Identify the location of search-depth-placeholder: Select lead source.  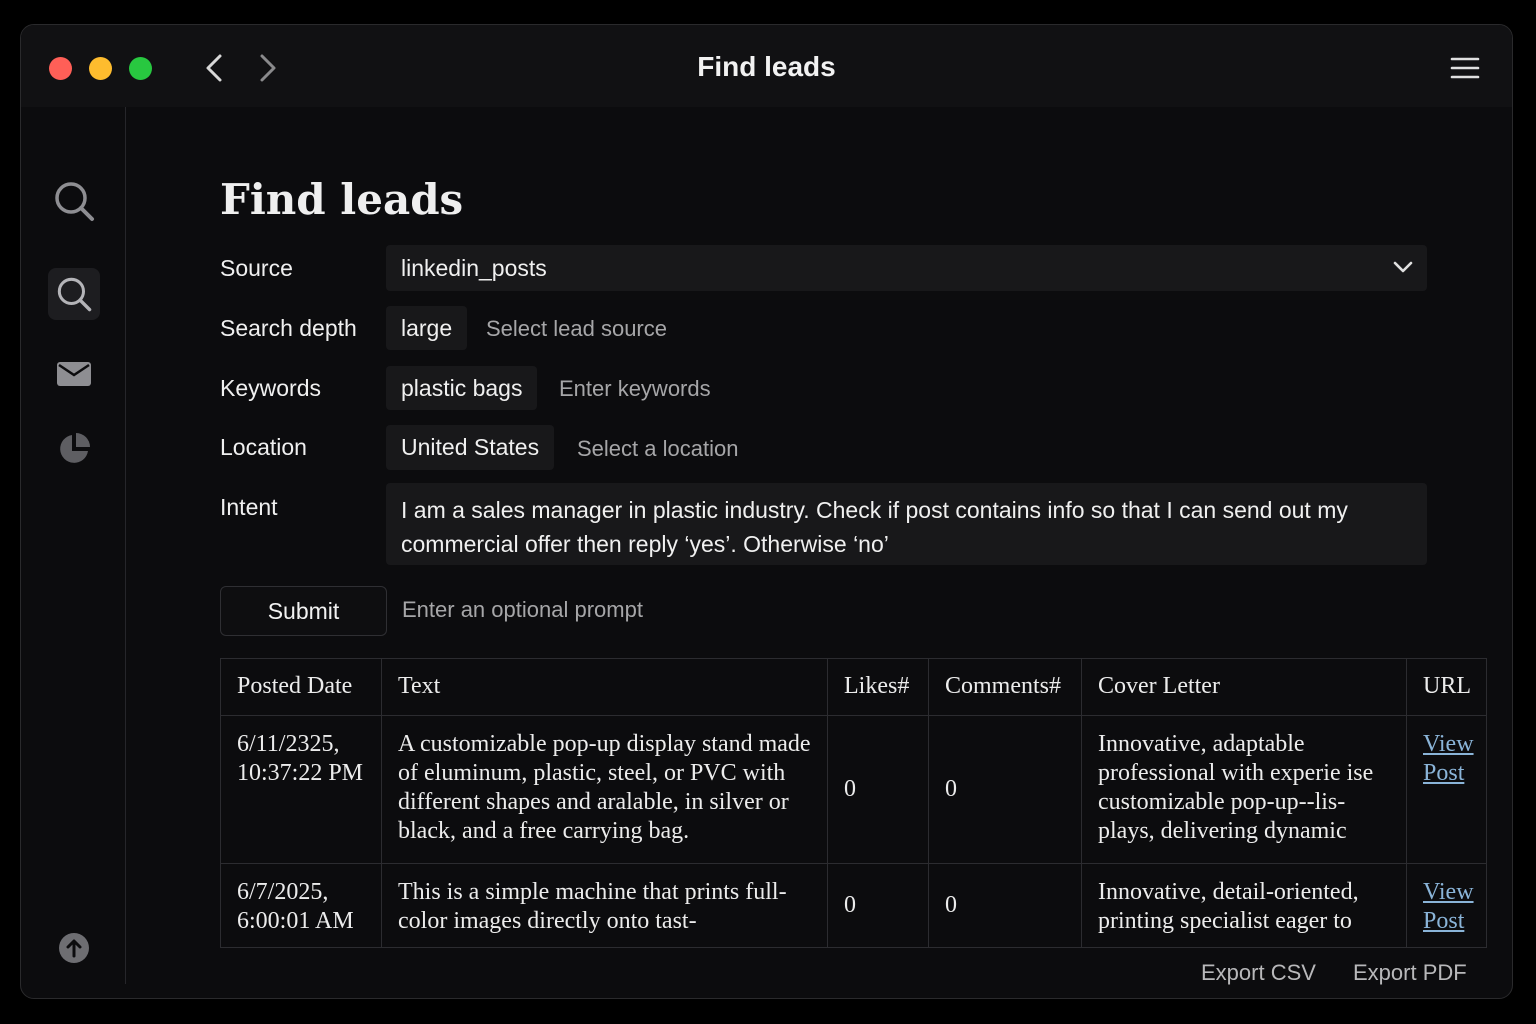
(576, 329).